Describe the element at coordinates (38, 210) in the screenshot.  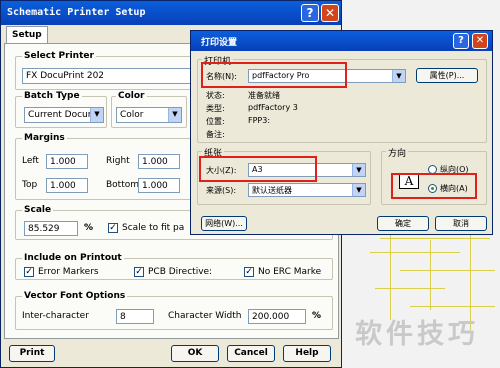
I see `scale-label: Scale` at that location.